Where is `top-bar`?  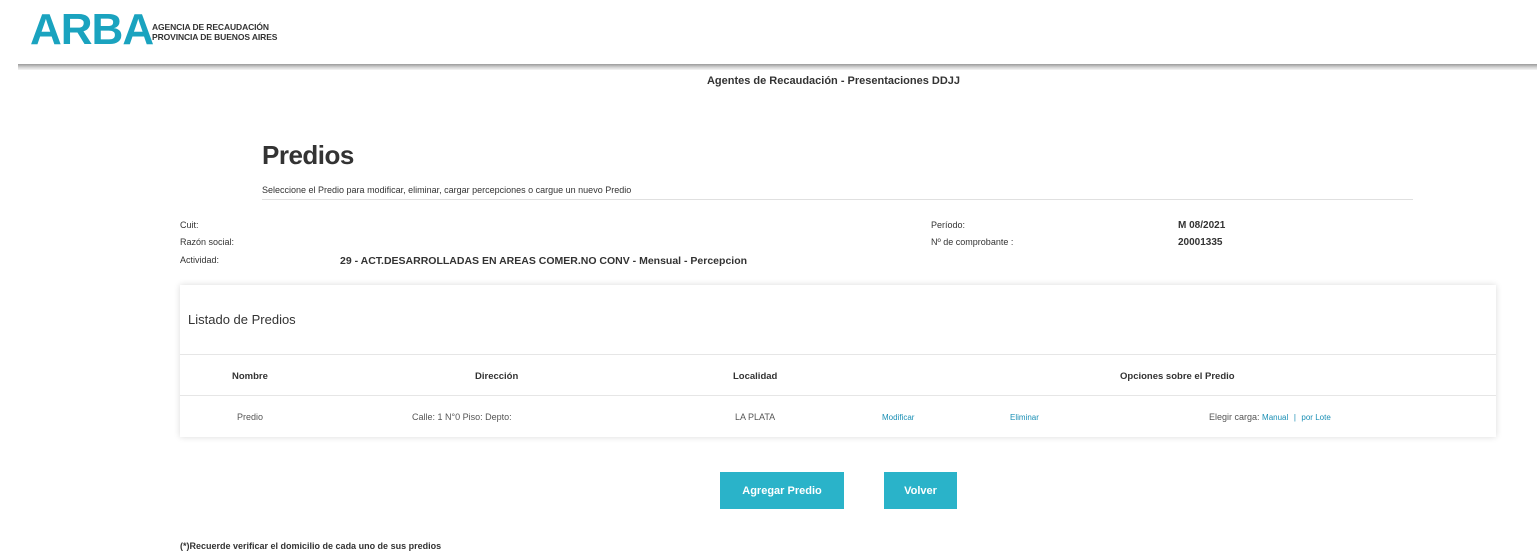
top-bar is located at coordinates (777, 67).